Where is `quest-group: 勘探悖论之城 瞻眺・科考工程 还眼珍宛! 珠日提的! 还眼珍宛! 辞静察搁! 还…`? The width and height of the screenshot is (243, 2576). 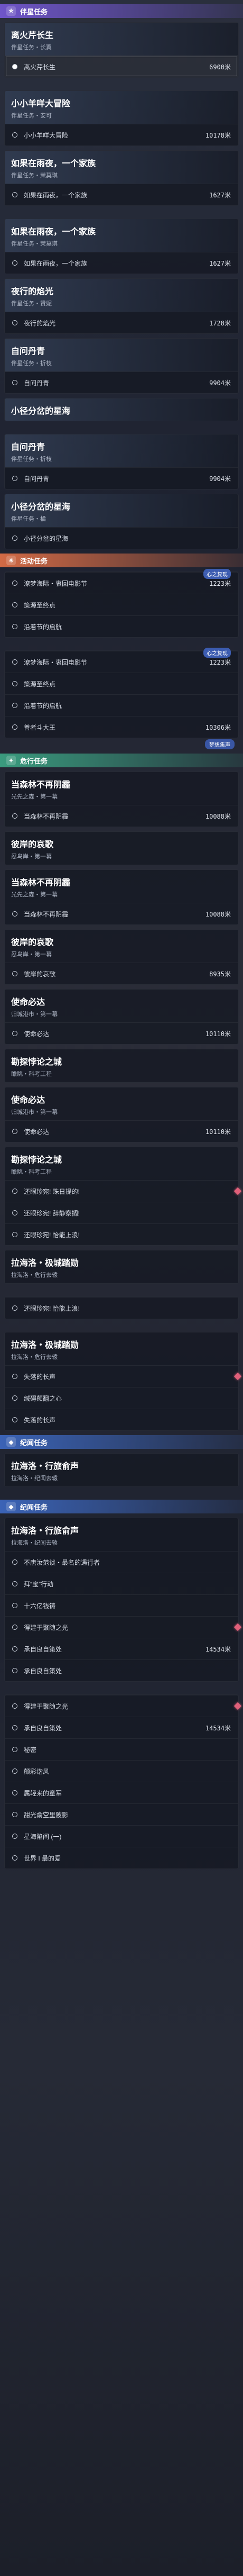
quest-group: 勘探悖论之城 瞻眺・科考工程 还眼珍宛! 珠日提的! 还眼珍宛! 辞静察搁! 还… is located at coordinates (123, 1196).